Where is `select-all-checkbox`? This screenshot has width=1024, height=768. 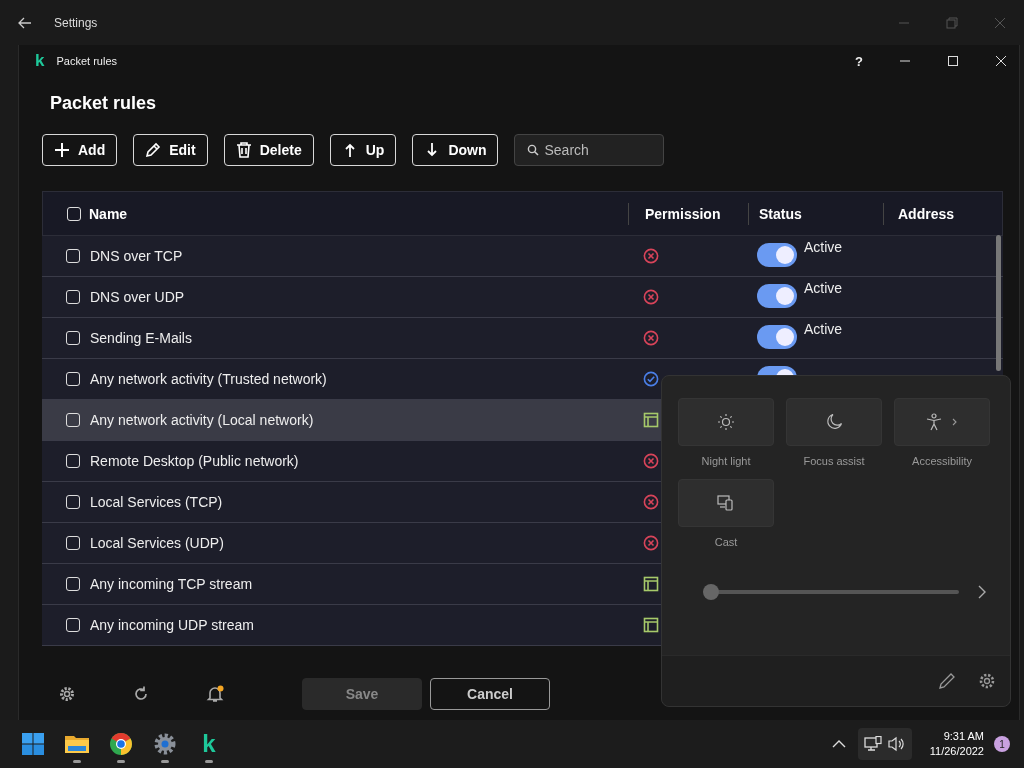
select-all-checkbox is located at coordinates (74, 213).